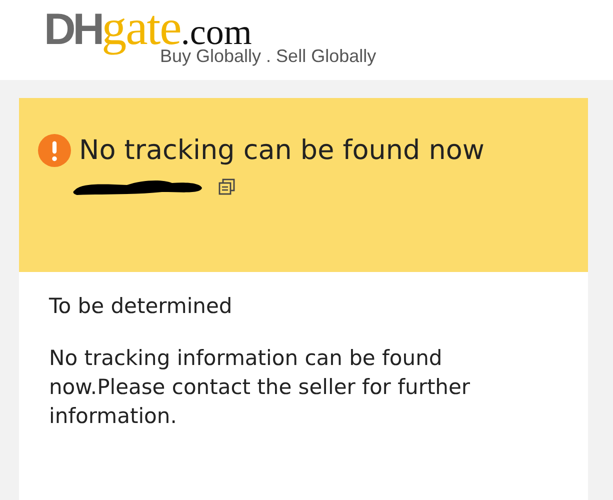  I want to click on warning-icon, so click(54, 150).